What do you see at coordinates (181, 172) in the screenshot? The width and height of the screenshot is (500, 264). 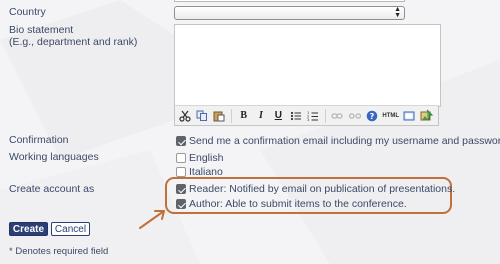 I see `language-checkbox-italiano` at bounding box center [181, 172].